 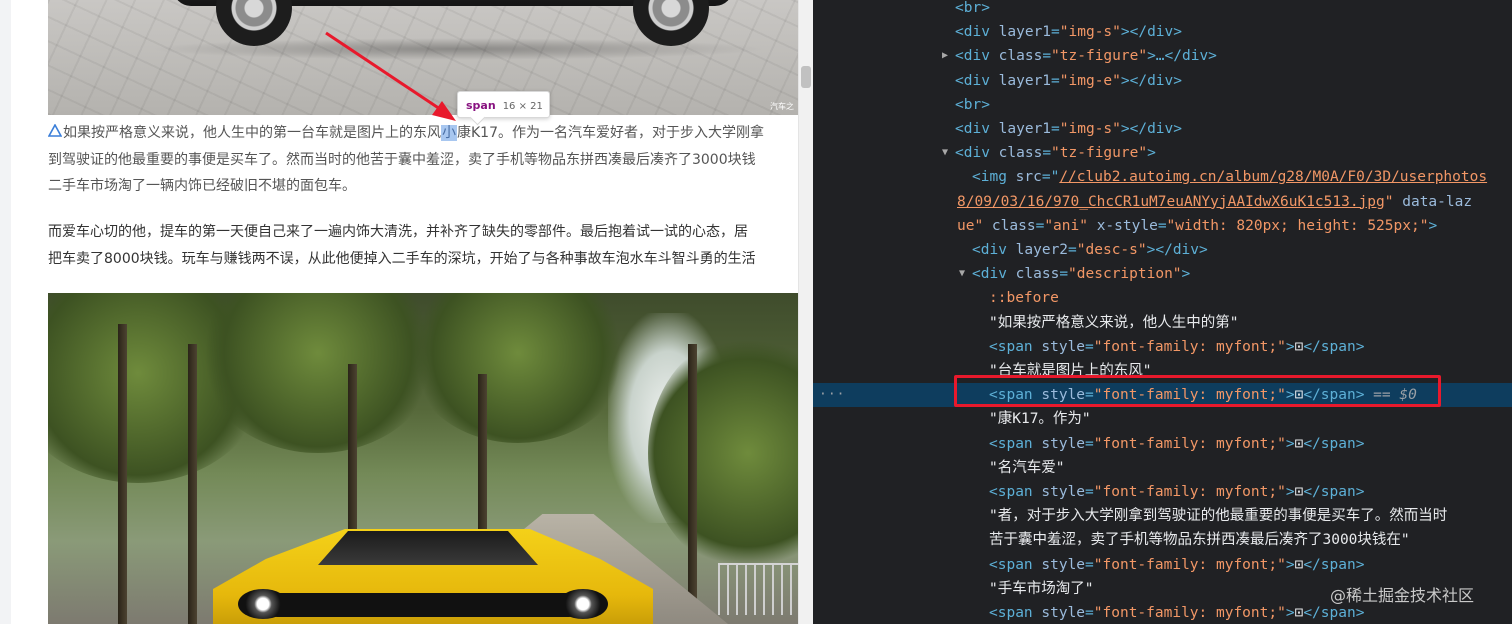 What do you see at coordinates (806, 77) in the screenshot?
I see `scrollbar-thumb` at bounding box center [806, 77].